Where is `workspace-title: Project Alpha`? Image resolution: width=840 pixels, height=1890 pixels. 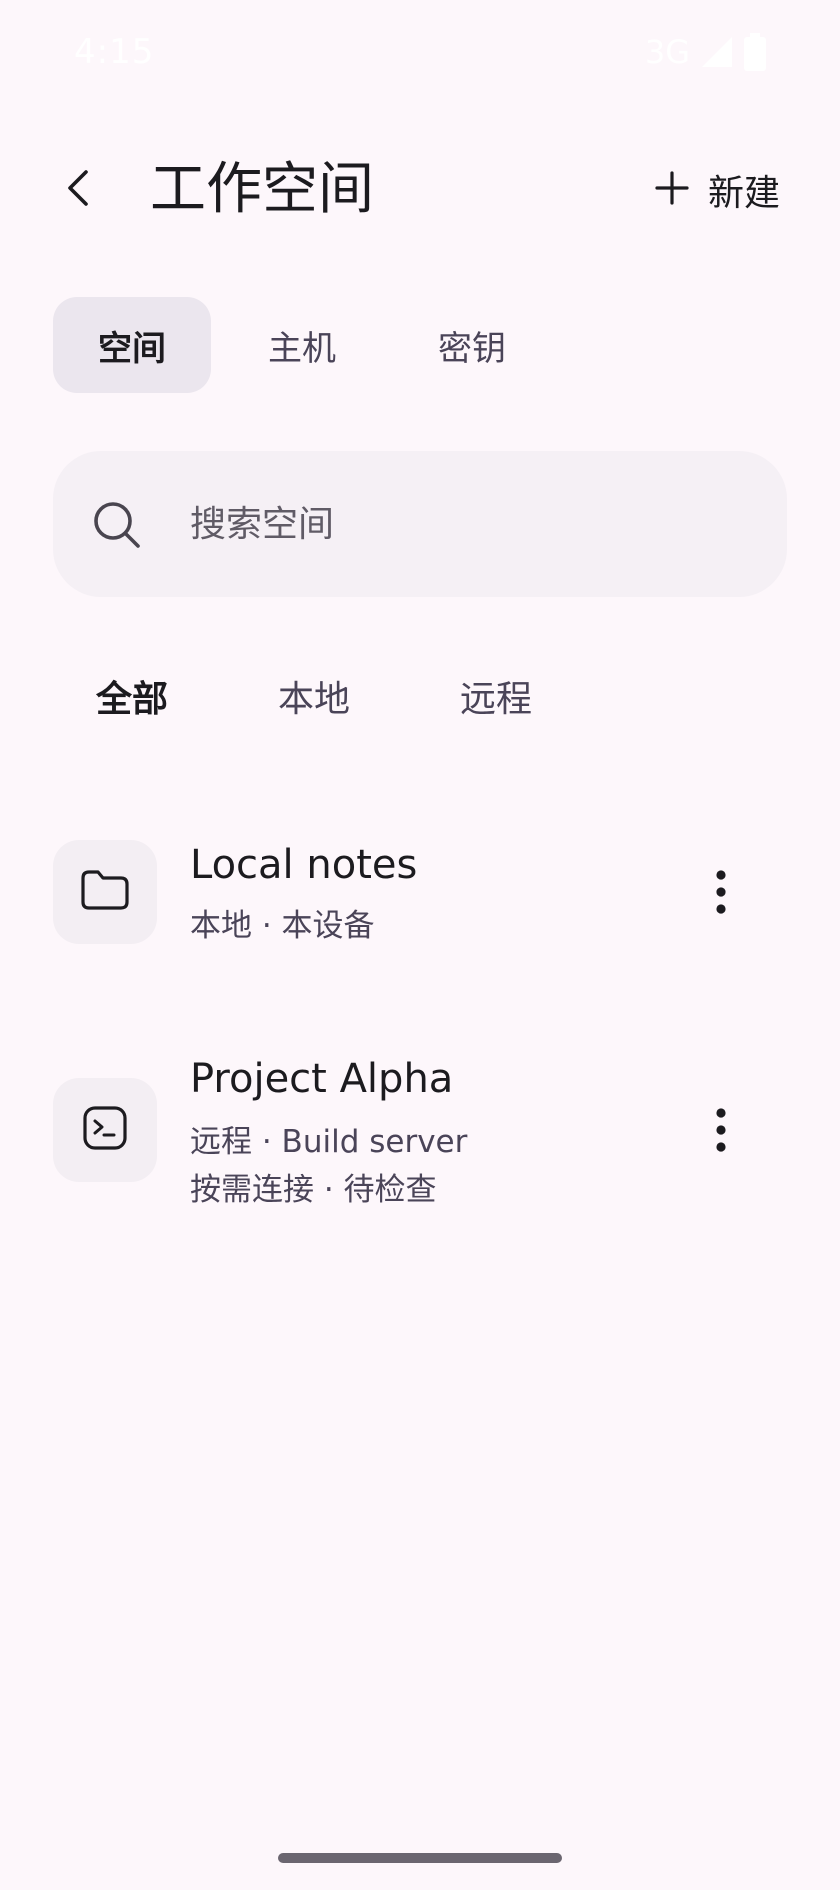
workspace-title: Project Alpha is located at coordinates (322, 1079).